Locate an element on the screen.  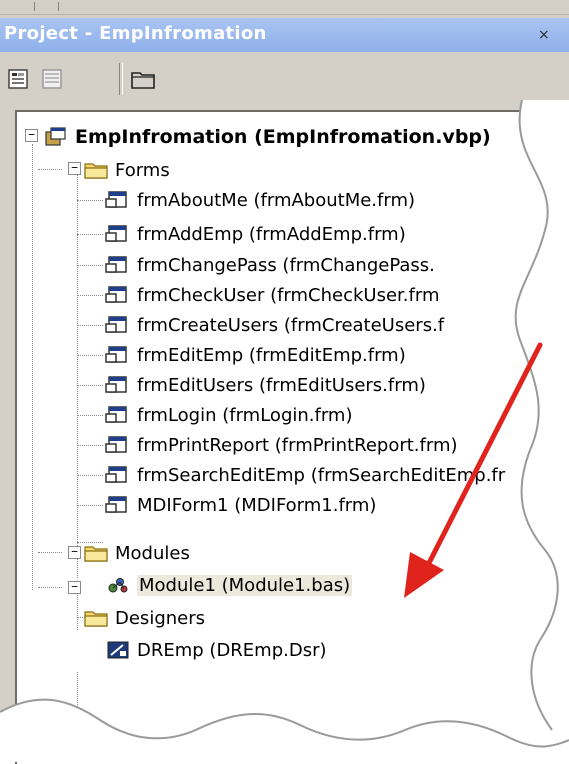
annotation-arrow is located at coordinates (473, 470).